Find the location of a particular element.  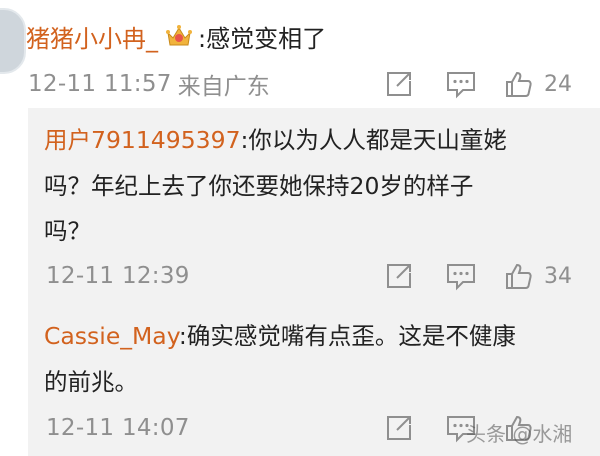

reply-1-text-2: 吗？年纪上去了你还要她保持20岁的样子 is located at coordinates (259, 186).